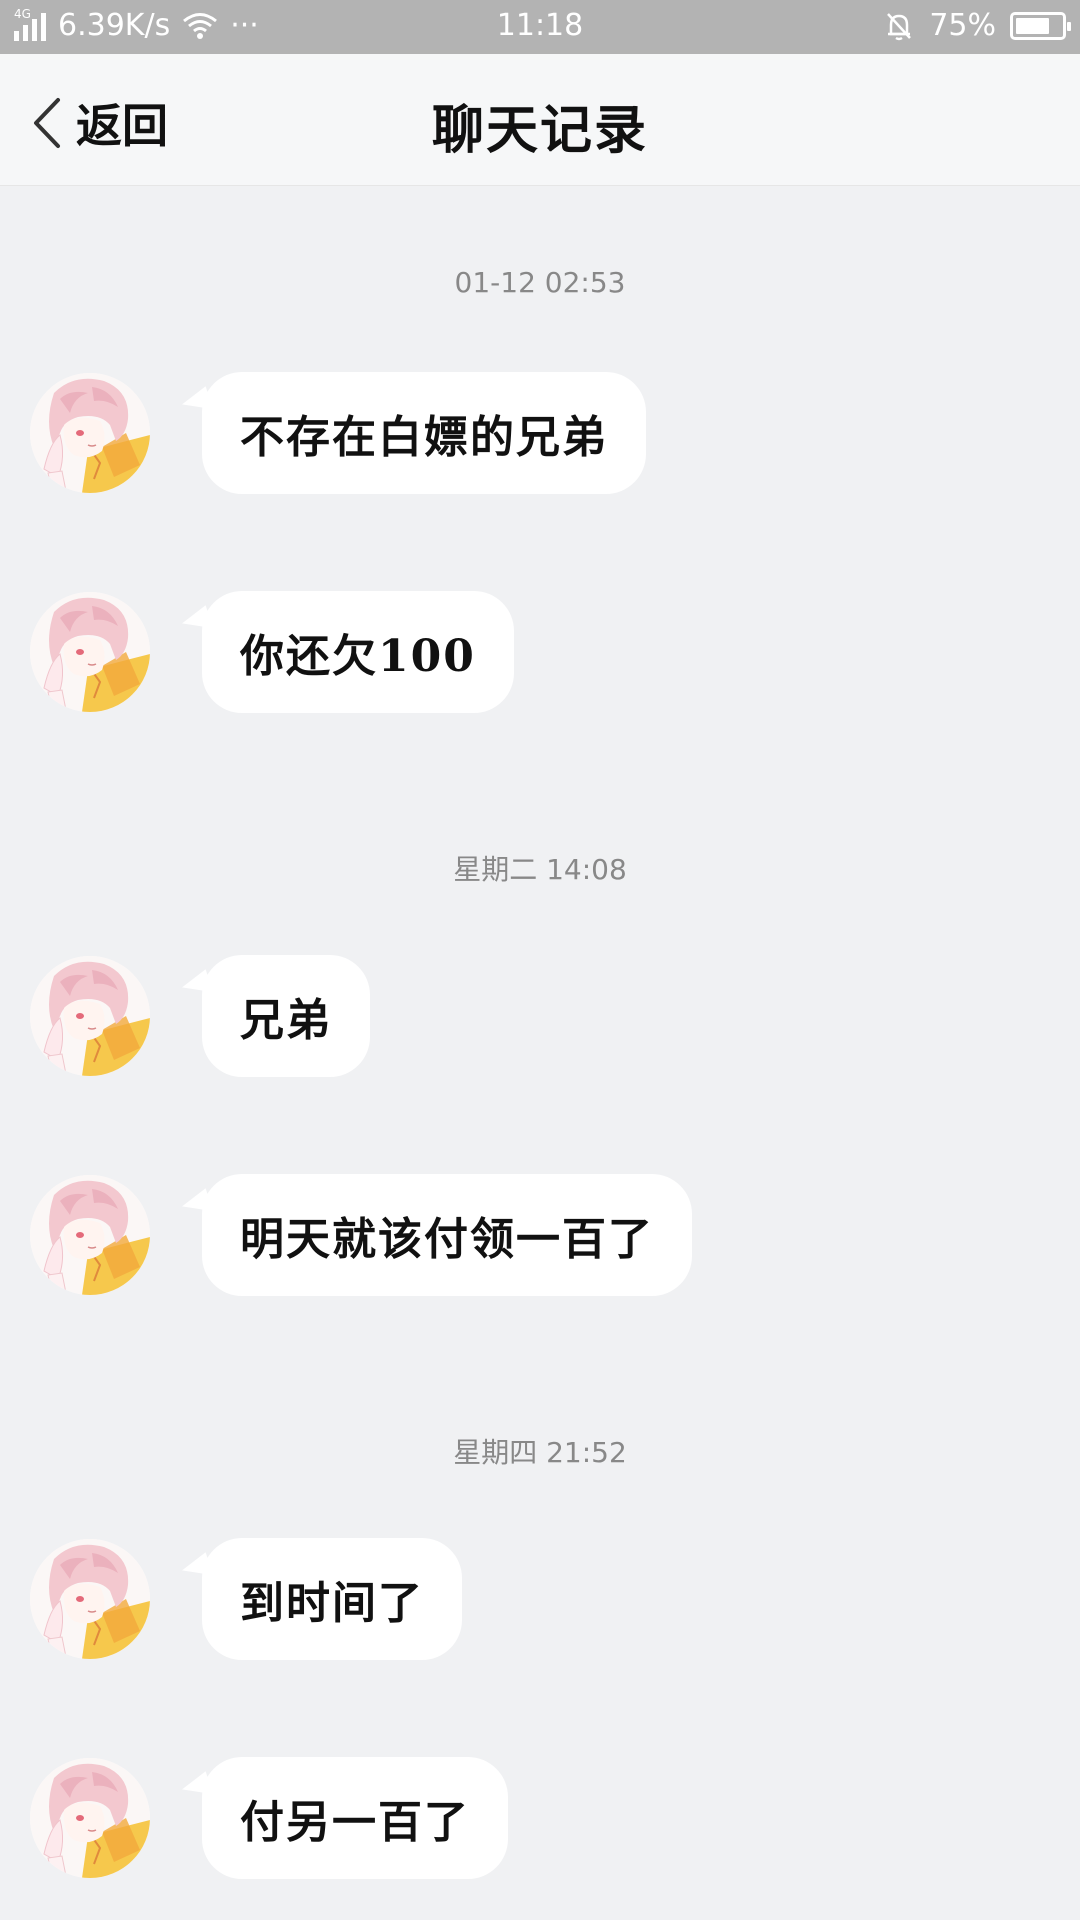  What do you see at coordinates (539, 130) in the screenshot?
I see `page-title: 聊天记录` at bounding box center [539, 130].